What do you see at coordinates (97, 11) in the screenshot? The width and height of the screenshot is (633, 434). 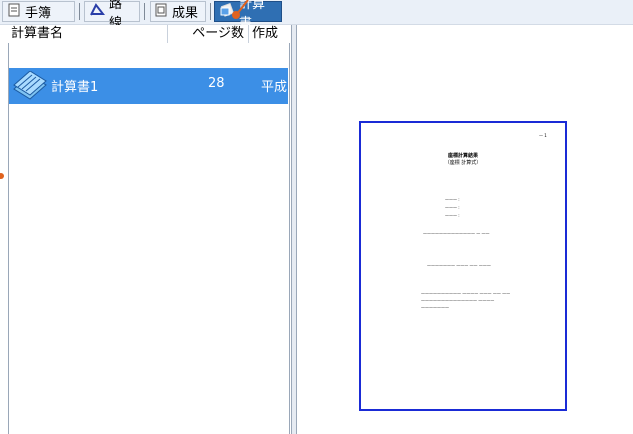 I see `route-icon` at bounding box center [97, 11].